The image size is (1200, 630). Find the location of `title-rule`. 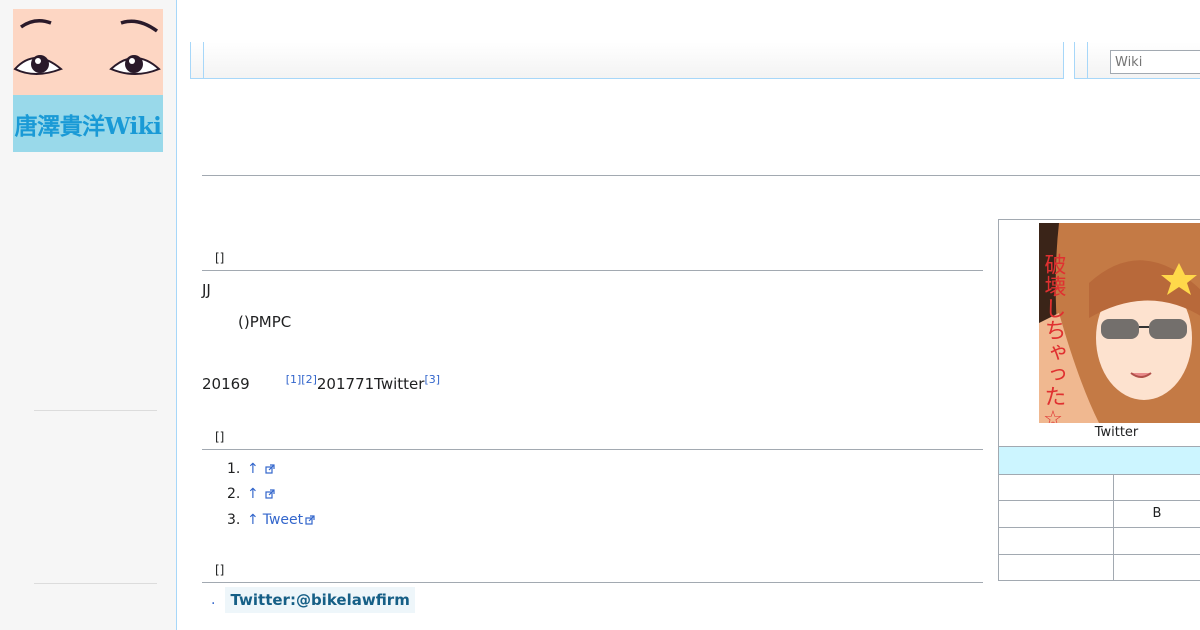

title-rule is located at coordinates (701, 175).